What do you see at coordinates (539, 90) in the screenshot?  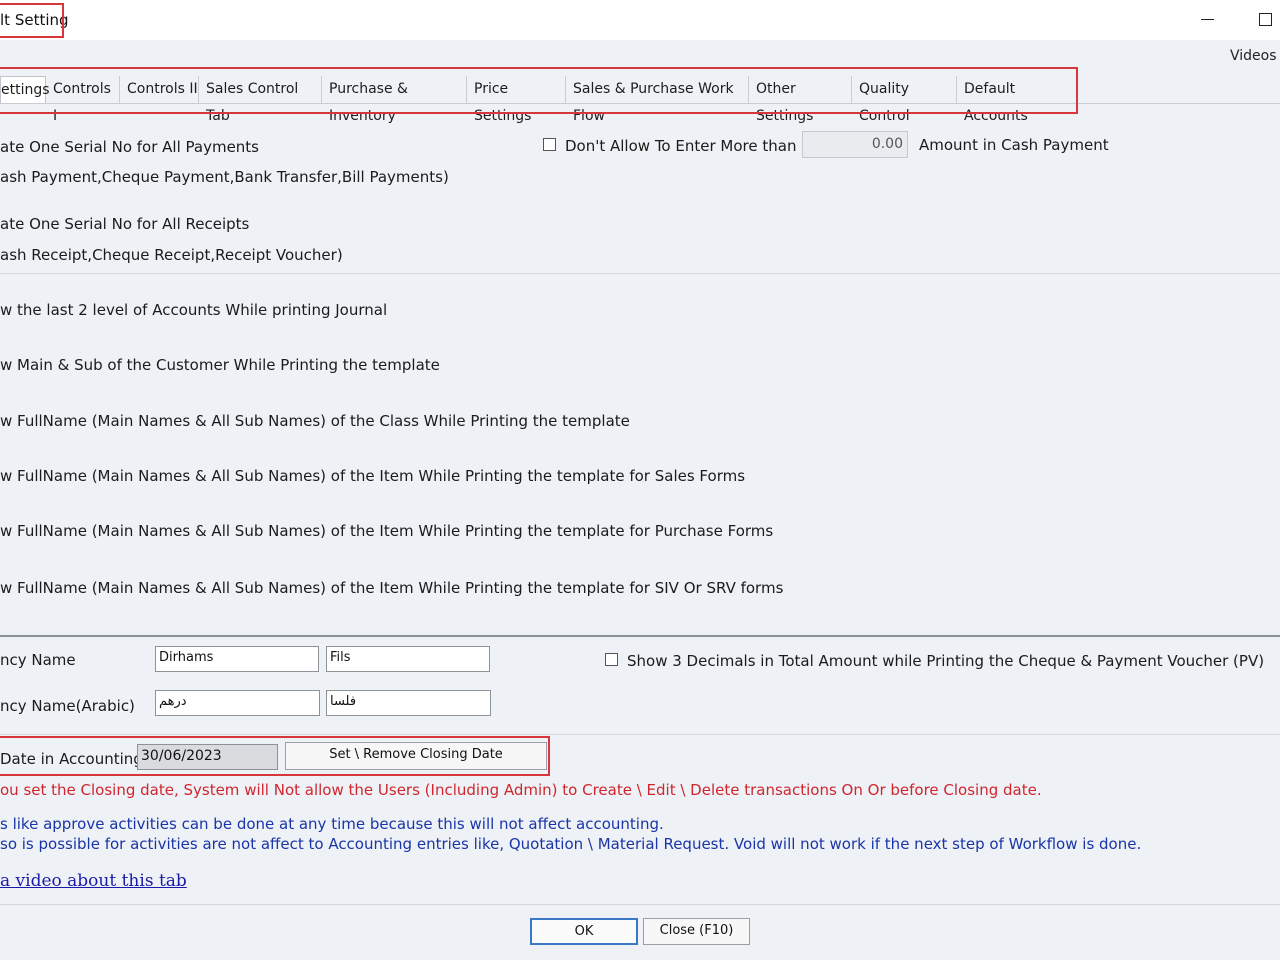 I see `tabs-highlight-box` at bounding box center [539, 90].